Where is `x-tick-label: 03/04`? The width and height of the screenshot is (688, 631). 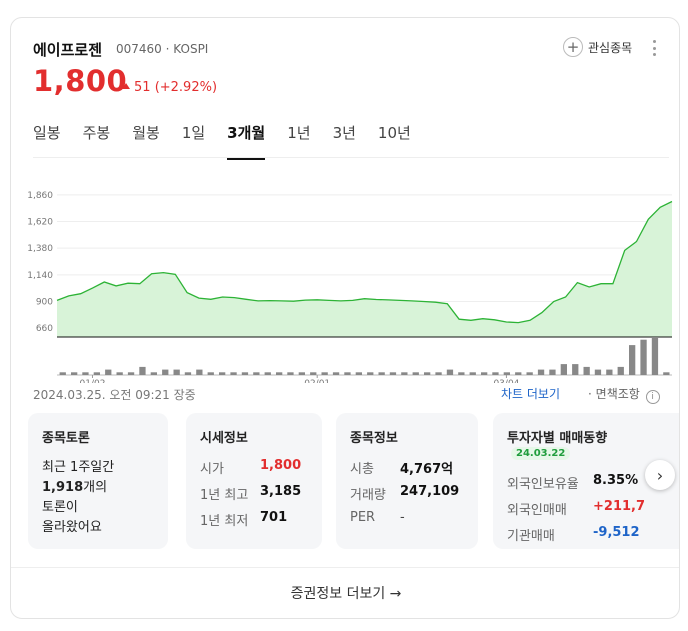 x-tick-label: 03/04 is located at coordinates (506, 381).